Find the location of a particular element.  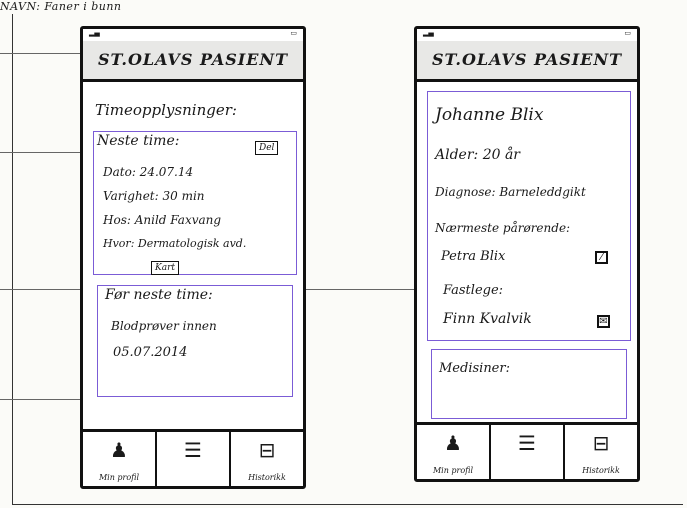

next-appointment-title: Neste time: is located at coordinates (138, 141).